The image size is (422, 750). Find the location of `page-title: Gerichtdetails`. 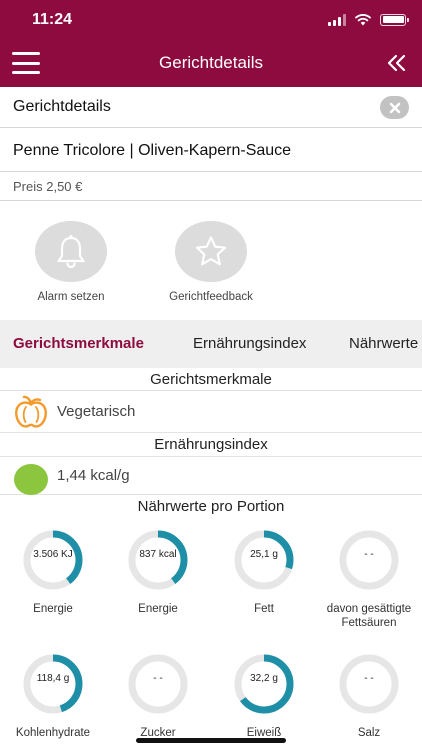

page-title: Gerichtdetails is located at coordinates (211, 62).